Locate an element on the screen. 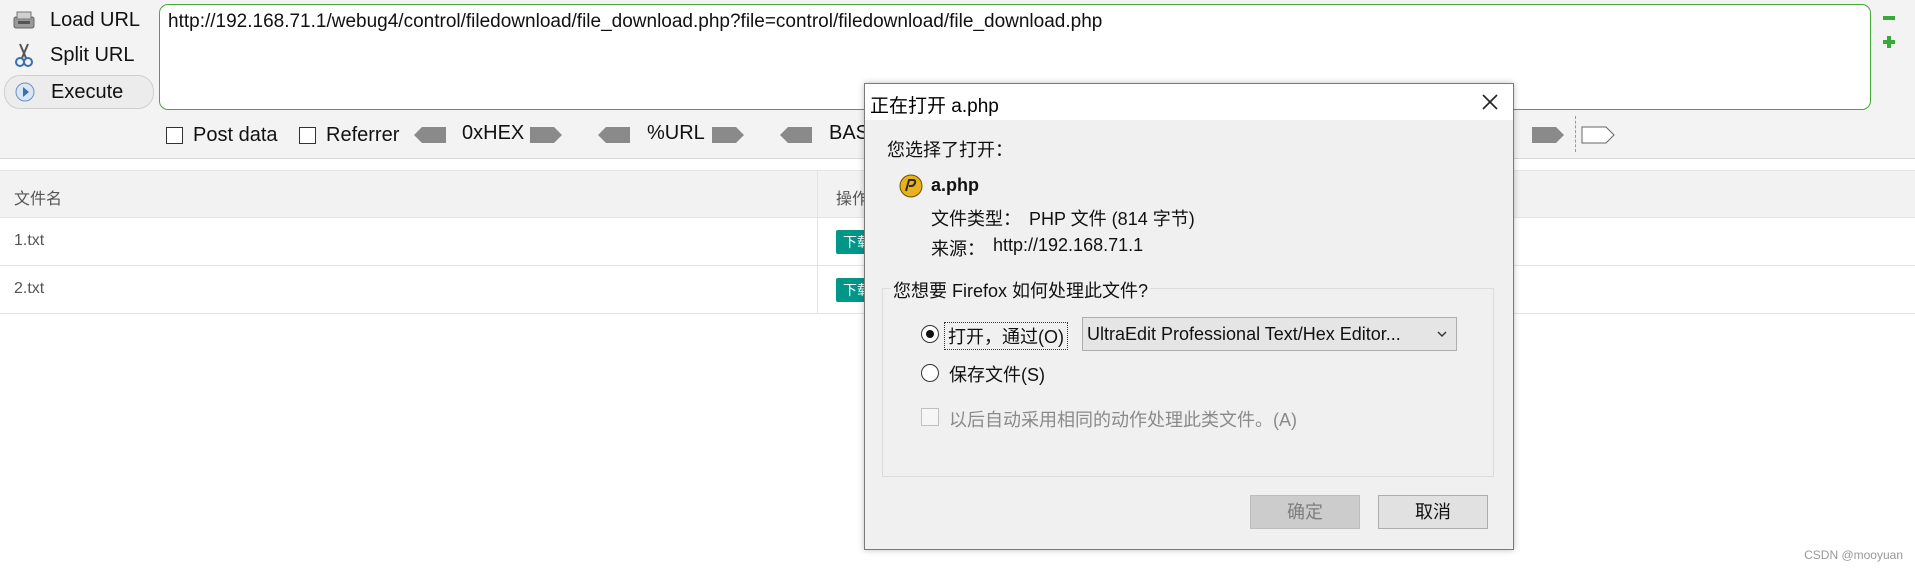 The image size is (1915, 573). more-arrow-icon is located at coordinates (1598, 135).